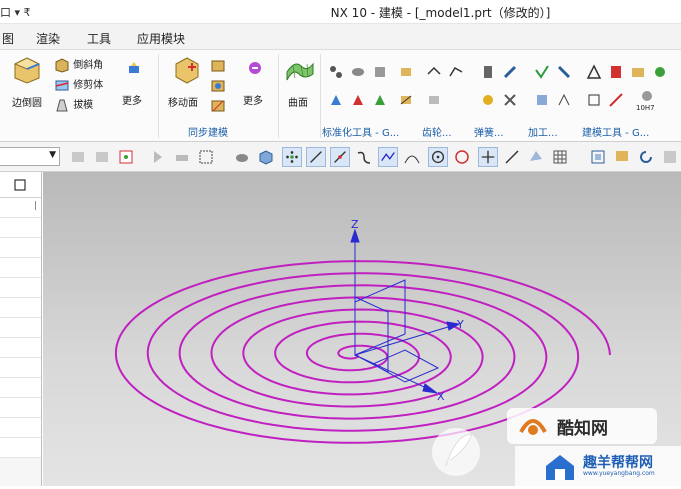  I want to click on existing-point-icon, so click(488, 157).